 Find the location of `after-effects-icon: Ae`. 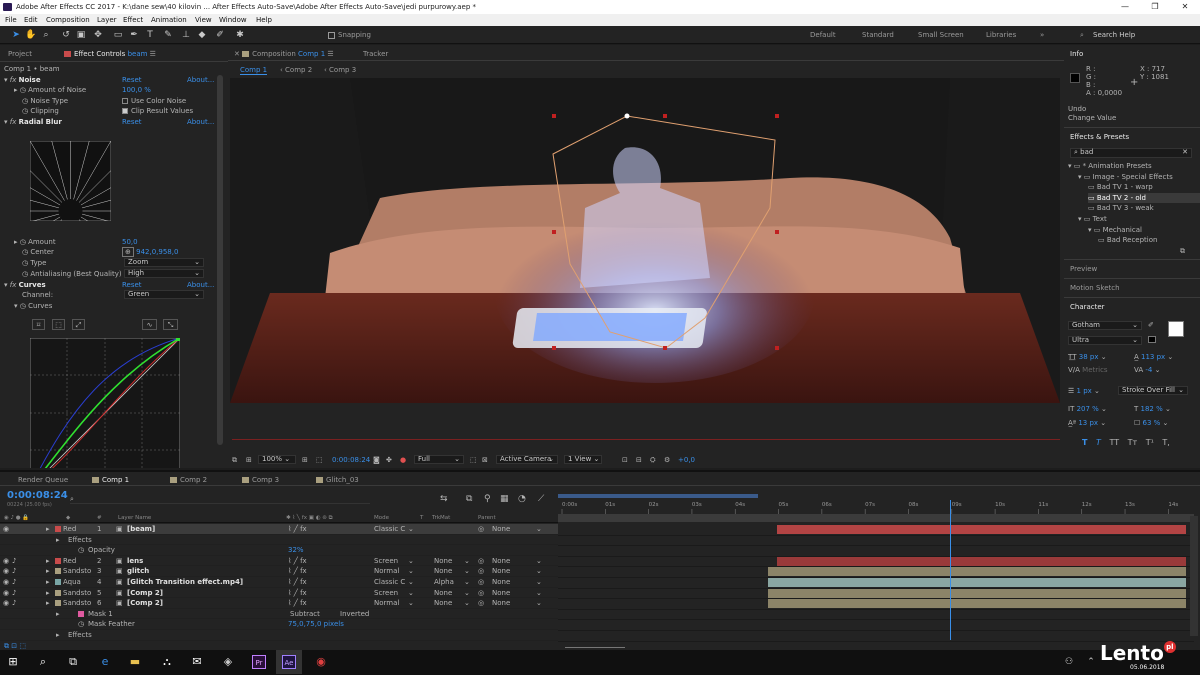

after-effects-icon: Ae is located at coordinates (289, 662).